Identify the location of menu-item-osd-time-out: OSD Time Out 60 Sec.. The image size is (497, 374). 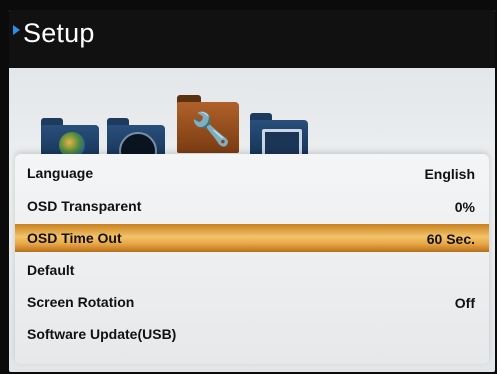
(252, 238).